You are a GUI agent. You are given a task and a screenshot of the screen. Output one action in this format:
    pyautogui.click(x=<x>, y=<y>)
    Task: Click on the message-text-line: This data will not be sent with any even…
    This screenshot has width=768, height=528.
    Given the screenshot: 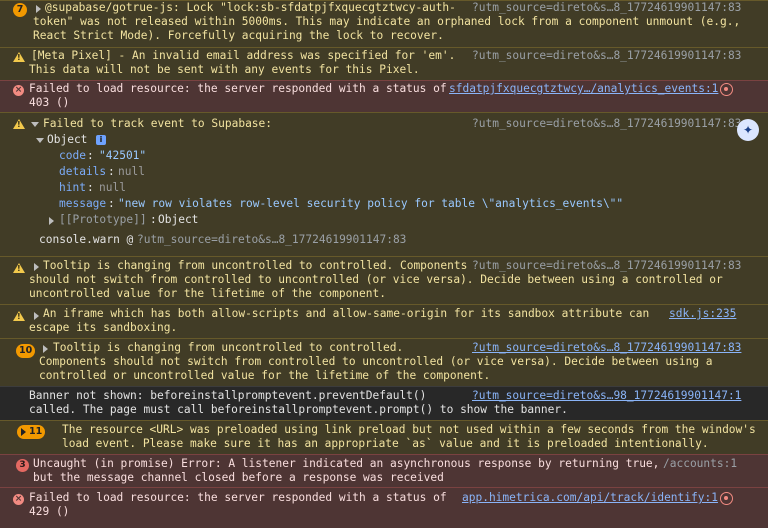 What is the action you would take?
    pyautogui.click(x=224, y=69)
    